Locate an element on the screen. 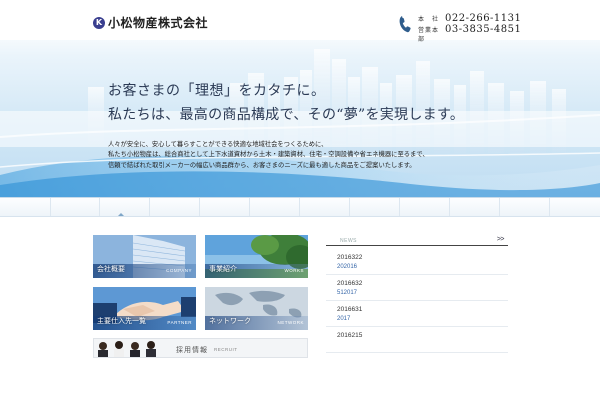  news-item: 2016322 202016 is located at coordinates (417, 262).